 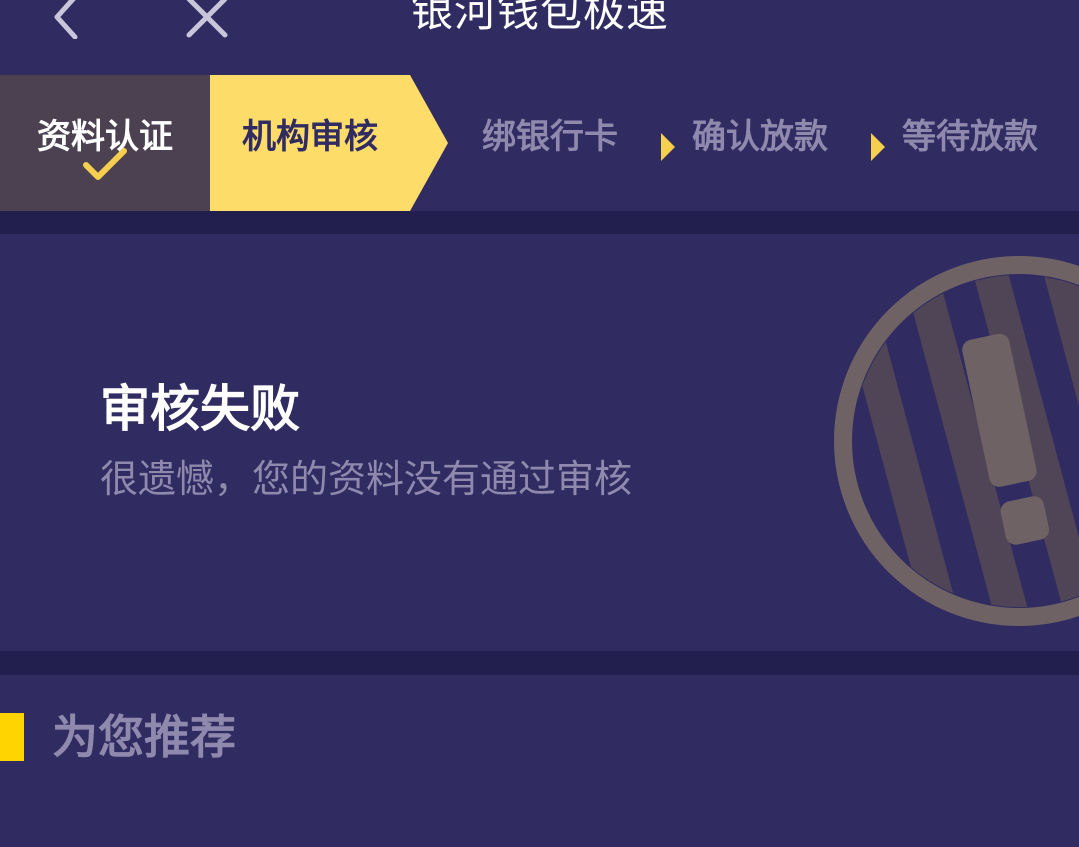 What do you see at coordinates (207, 19) in the screenshot?
I see `close-icon` at bounding box center [207, 19].